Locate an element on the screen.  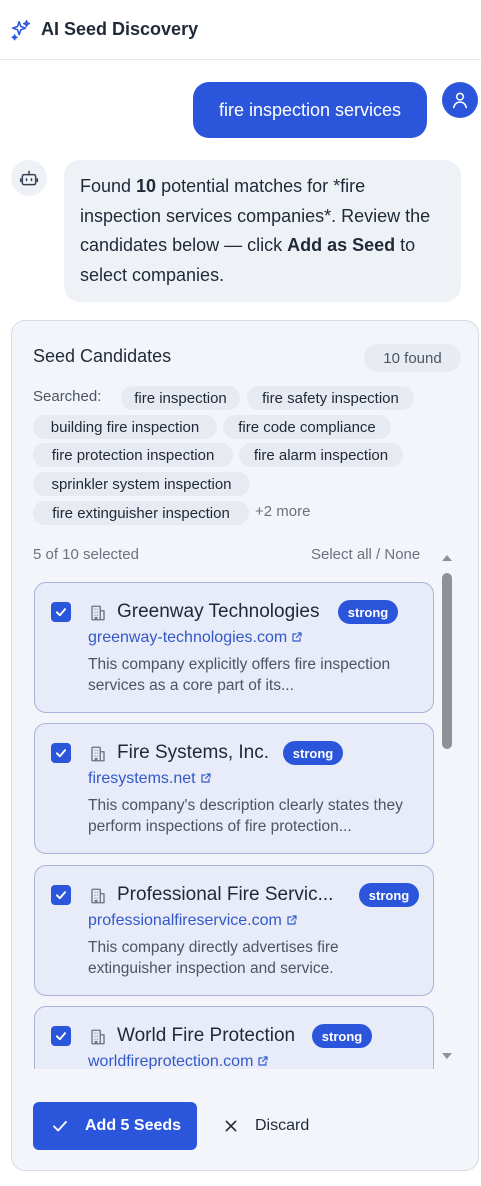
user-icon is located at coordinates (460, 100).